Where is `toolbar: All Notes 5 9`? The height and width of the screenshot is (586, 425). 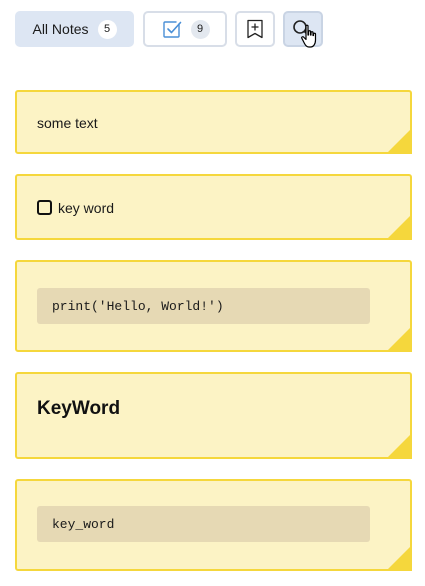
toolbar: All Notes 5 9 is located at coordinates (212, 30).